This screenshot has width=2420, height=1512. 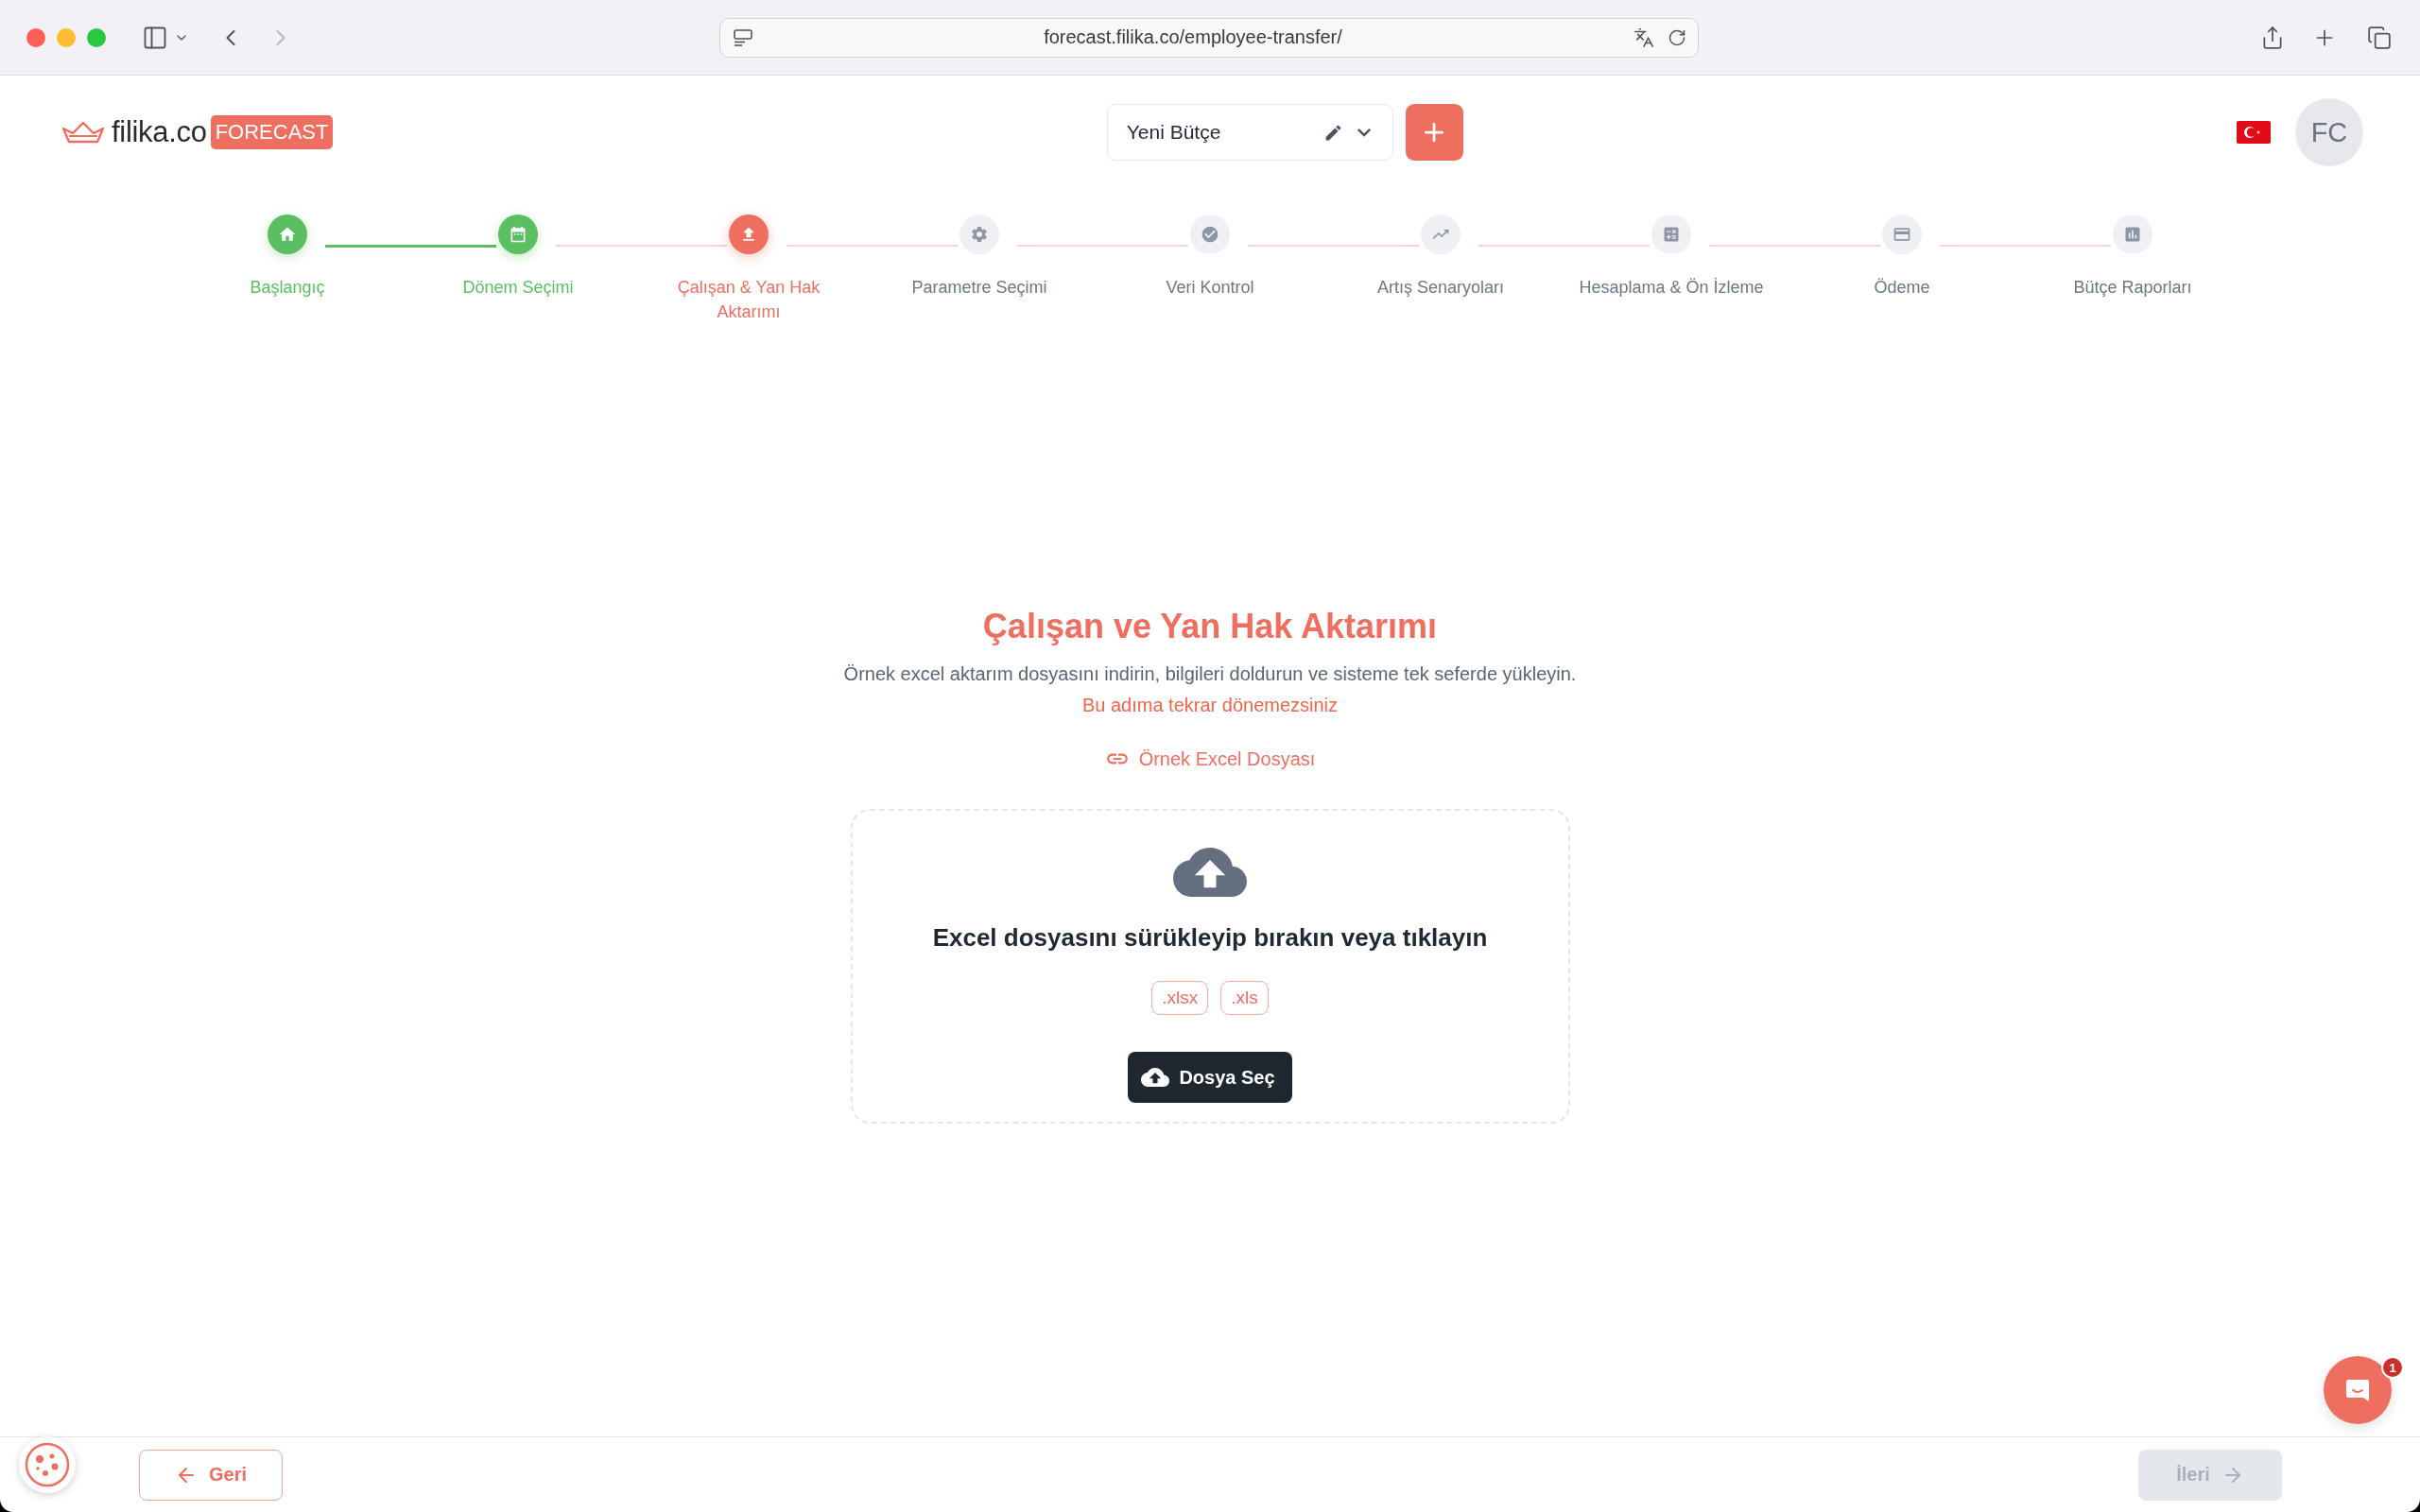 What do you see at coordinates (2380, 37) in the screenshot?
I see `overlapping-squares-icon` at bounding box center [2380, 37].